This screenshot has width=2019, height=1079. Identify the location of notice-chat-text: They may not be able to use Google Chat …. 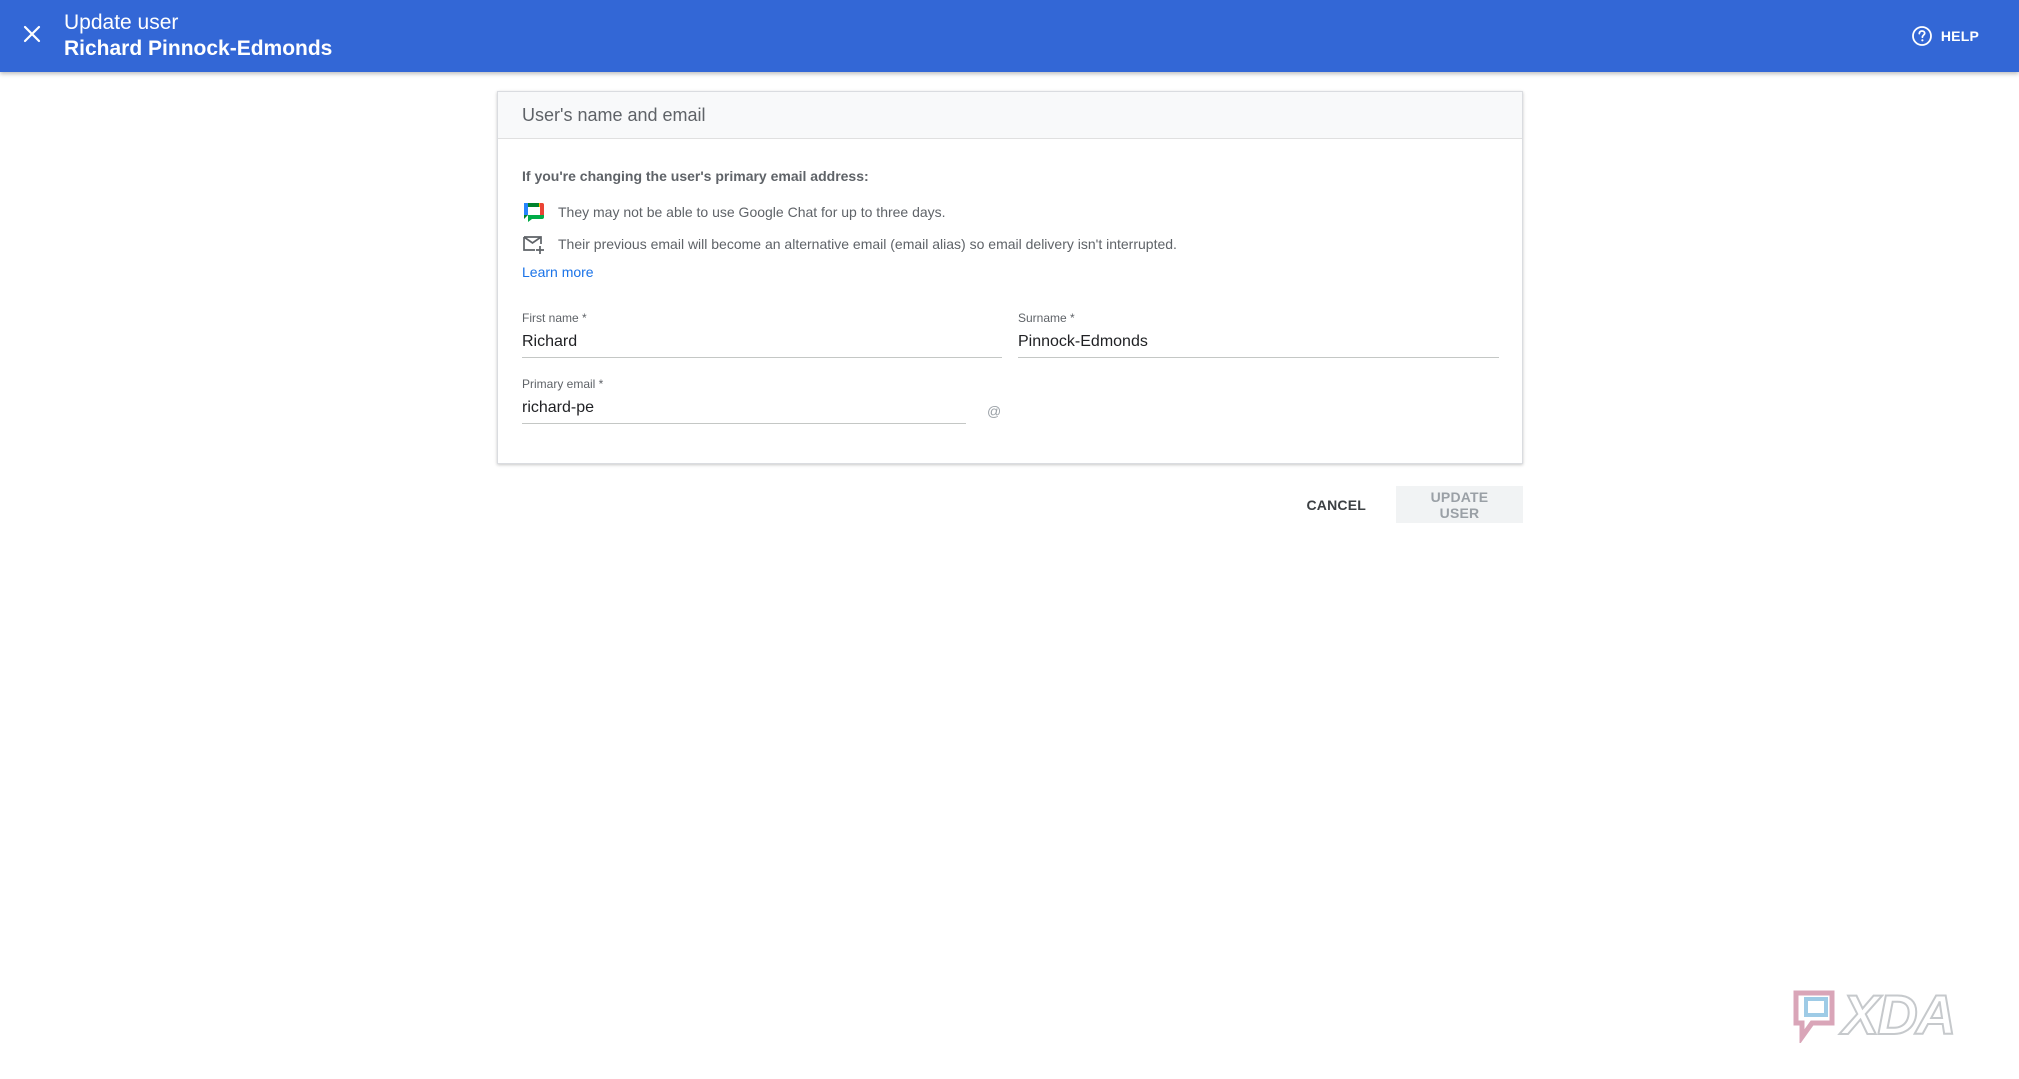
(752, 212).